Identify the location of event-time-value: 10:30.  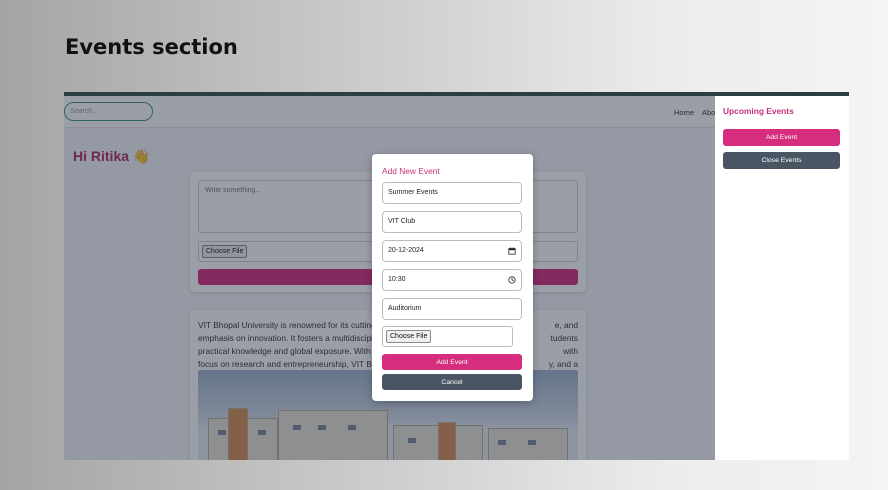
(397, 279).